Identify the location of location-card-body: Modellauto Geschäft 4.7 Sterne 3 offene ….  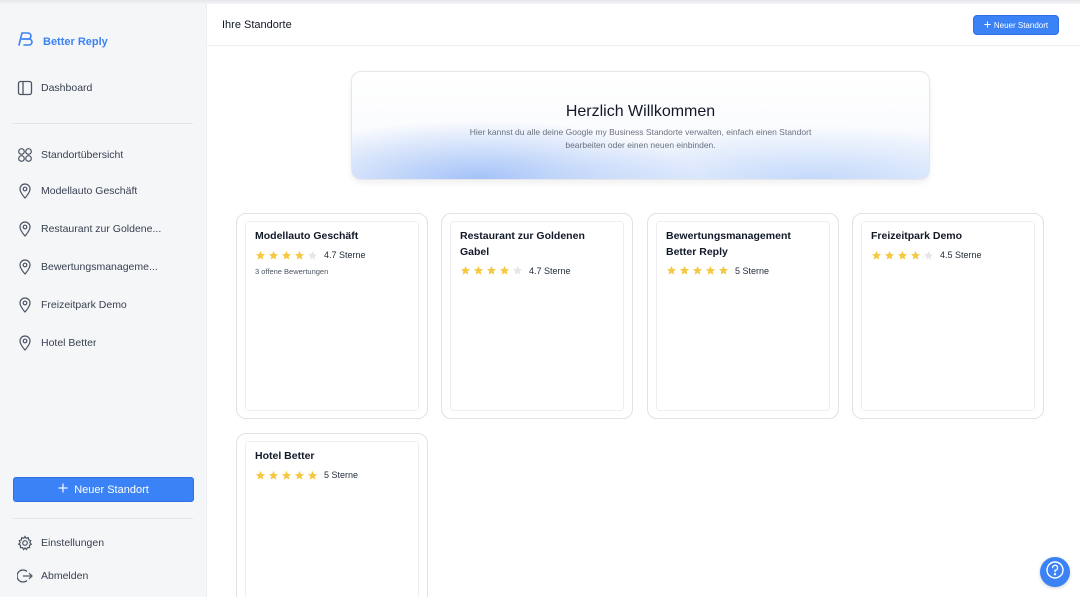
(332, 316).